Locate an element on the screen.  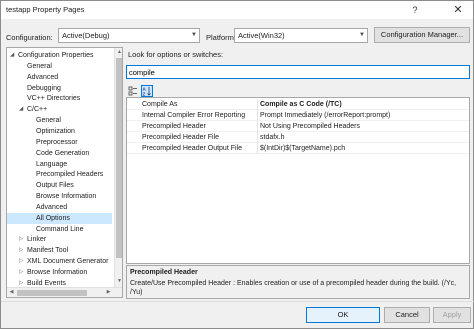
grid-row: Compile As Compile as C Code (/TC) is located at coordinates (298, 104).